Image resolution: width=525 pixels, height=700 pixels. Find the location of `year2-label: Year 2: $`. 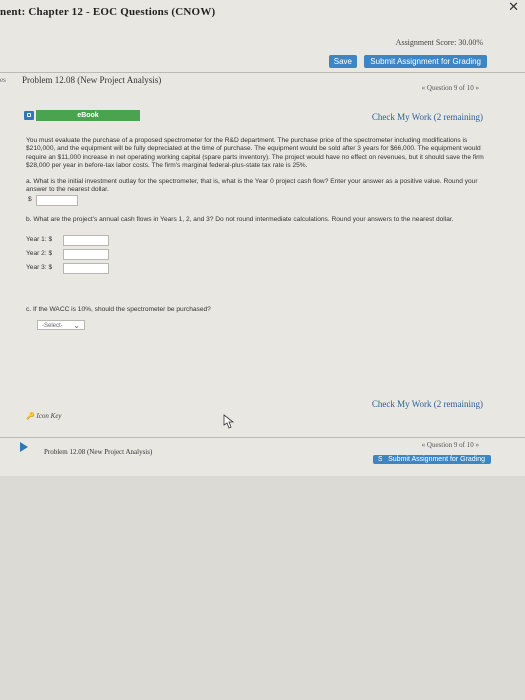

year2-label: Year 2: $ is located at coordinates (39, 253).